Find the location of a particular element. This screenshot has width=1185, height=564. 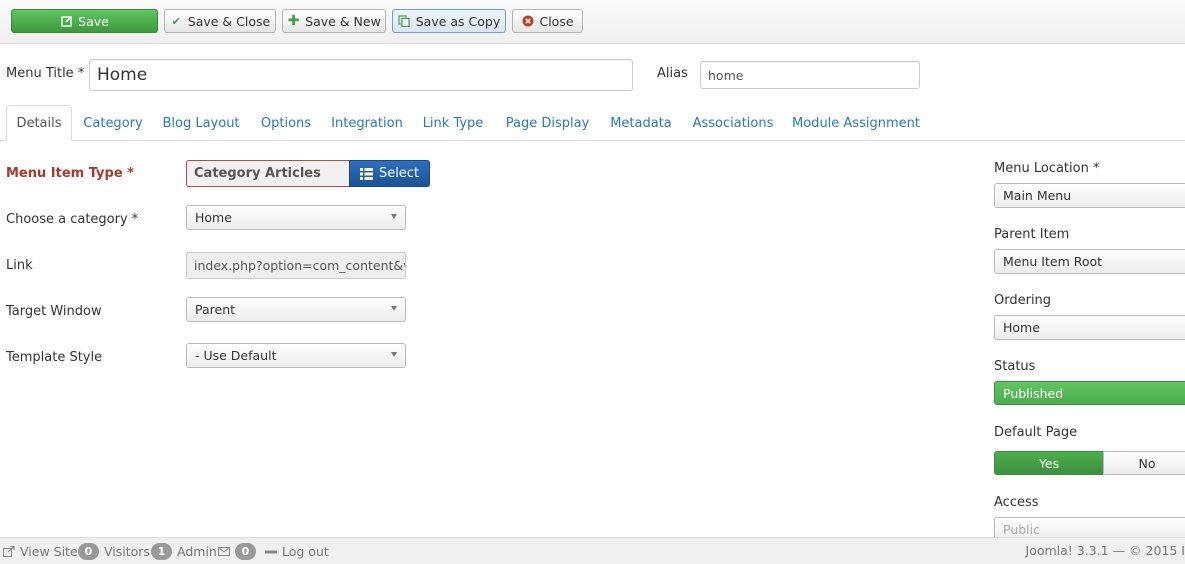

close-button: Close is located at coordinates (547, 21).